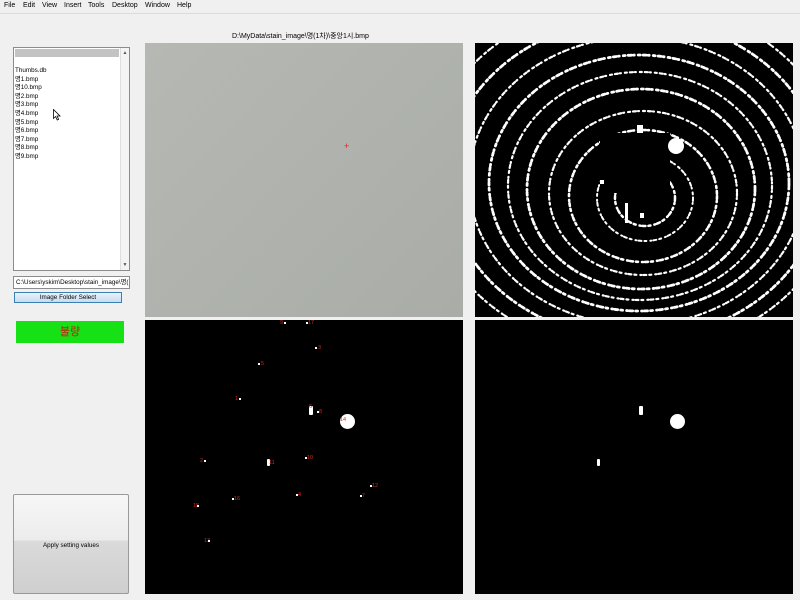 The image size is (800, 600). What do you see at coordinates (375, 486) in the screenshot?
I see `defect-label: 12` at bounding box center [375, 486].